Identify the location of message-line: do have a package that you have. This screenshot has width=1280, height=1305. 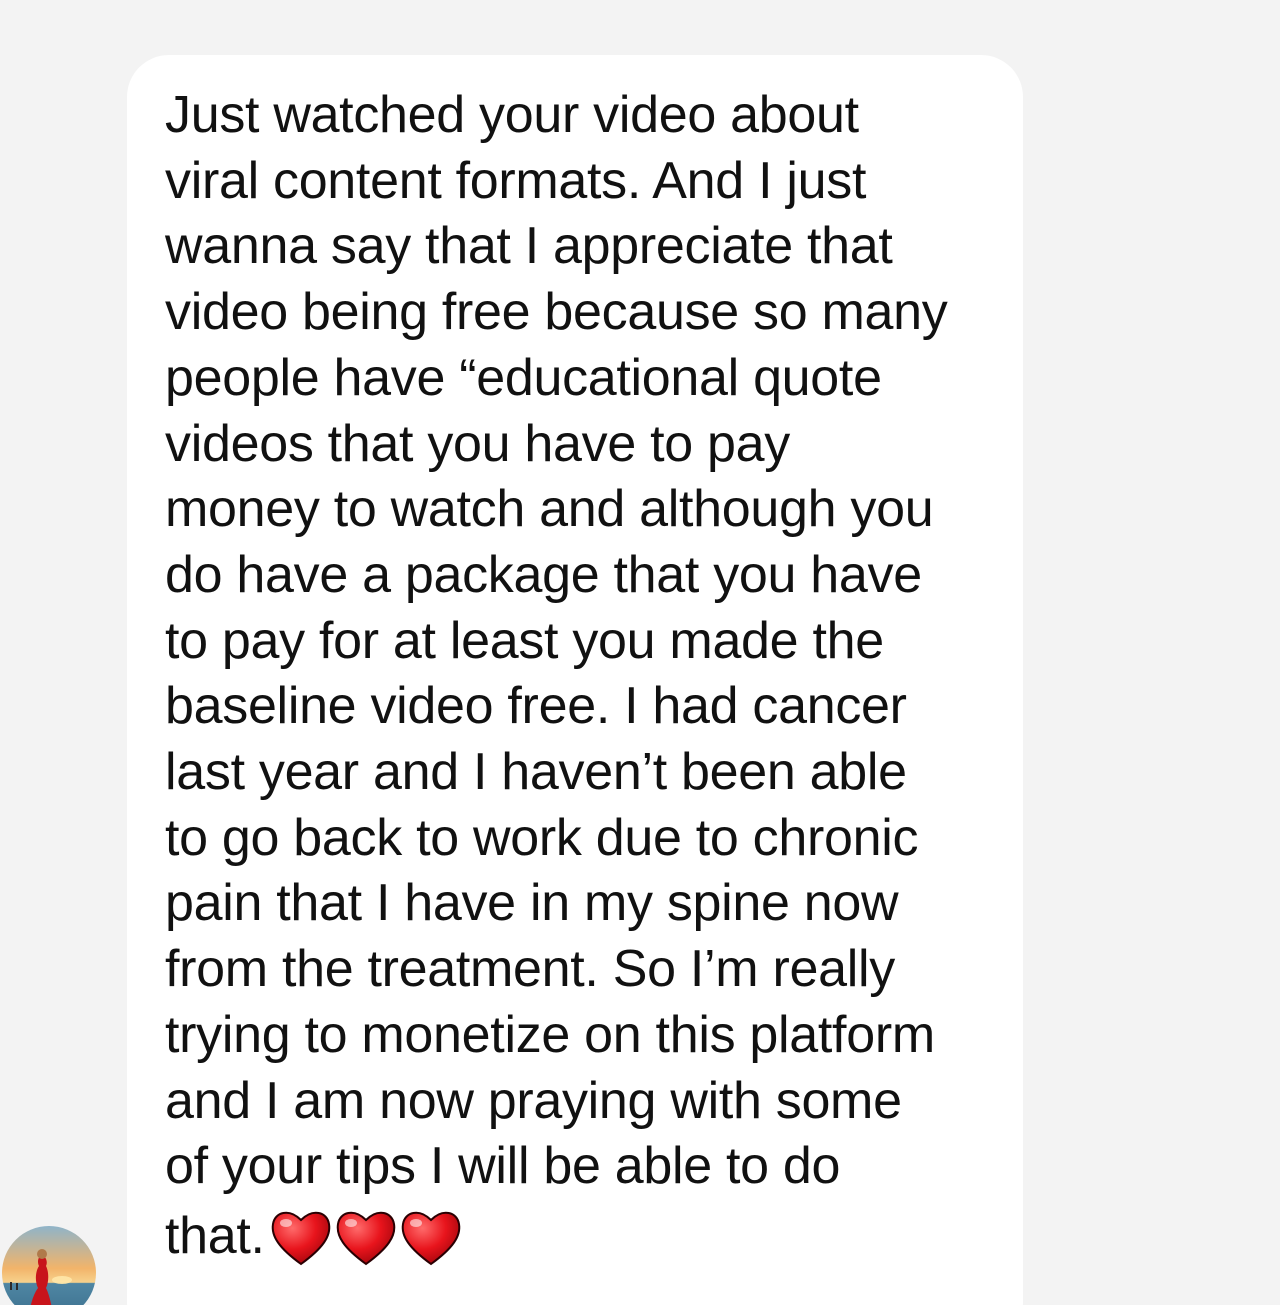
(543, 574).